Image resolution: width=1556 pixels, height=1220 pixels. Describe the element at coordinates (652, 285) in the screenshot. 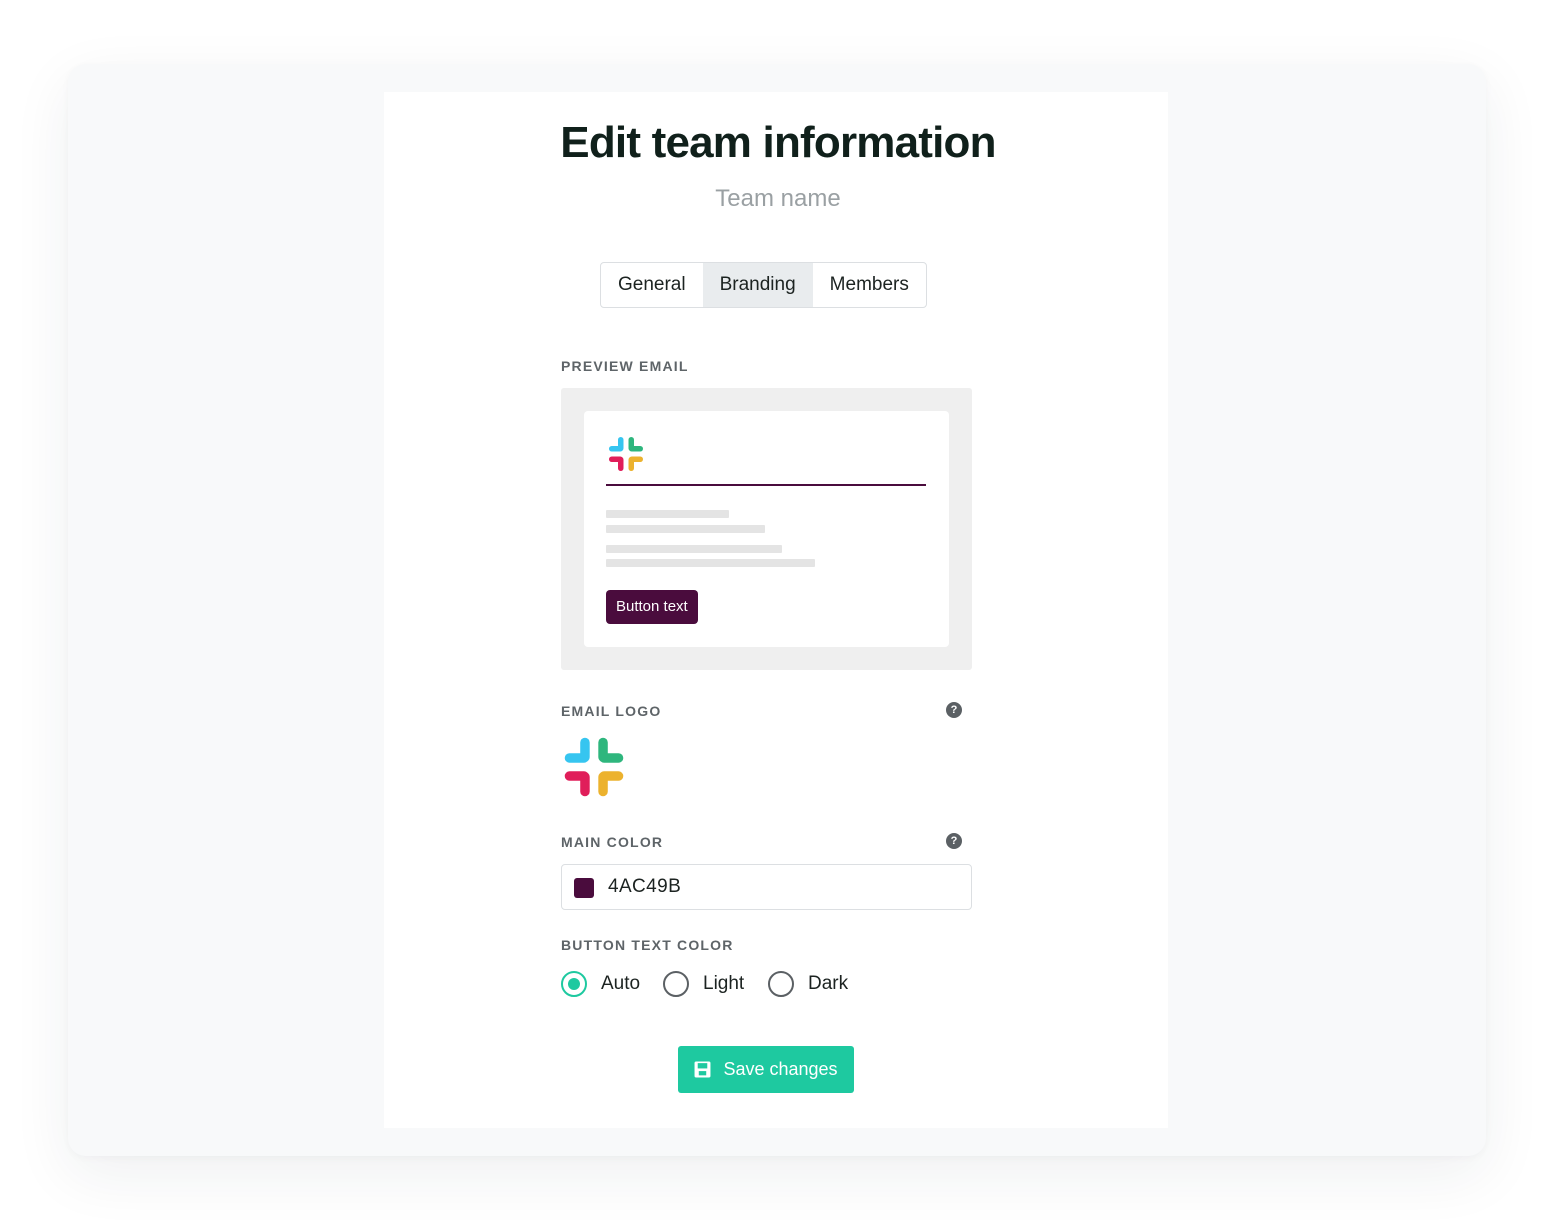

I see `tab-general: General` at that location.